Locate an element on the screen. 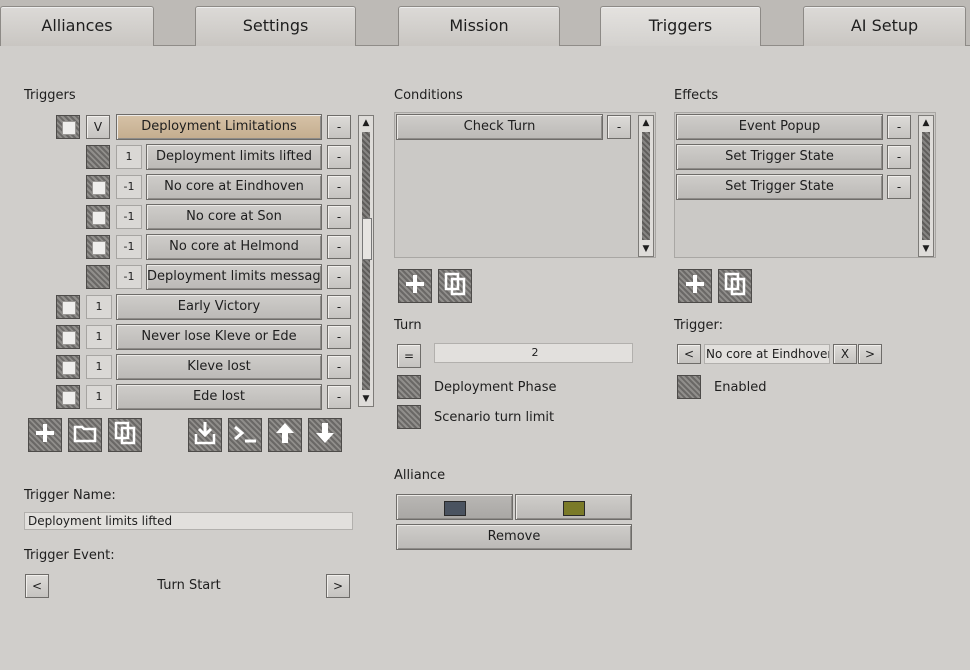 The height and width of the screenshot is (670, 970). trigger-event-label: Trigger Event: is located at coordinates (69, 555).